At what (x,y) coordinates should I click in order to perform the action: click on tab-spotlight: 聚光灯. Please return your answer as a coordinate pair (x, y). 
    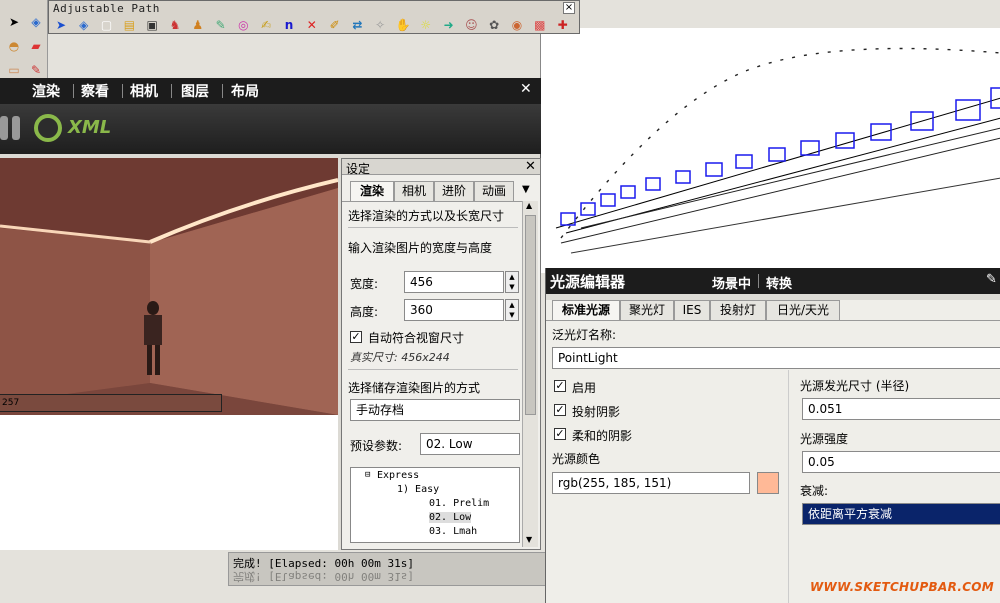
    Looking at the image, I should click on (647, 310).